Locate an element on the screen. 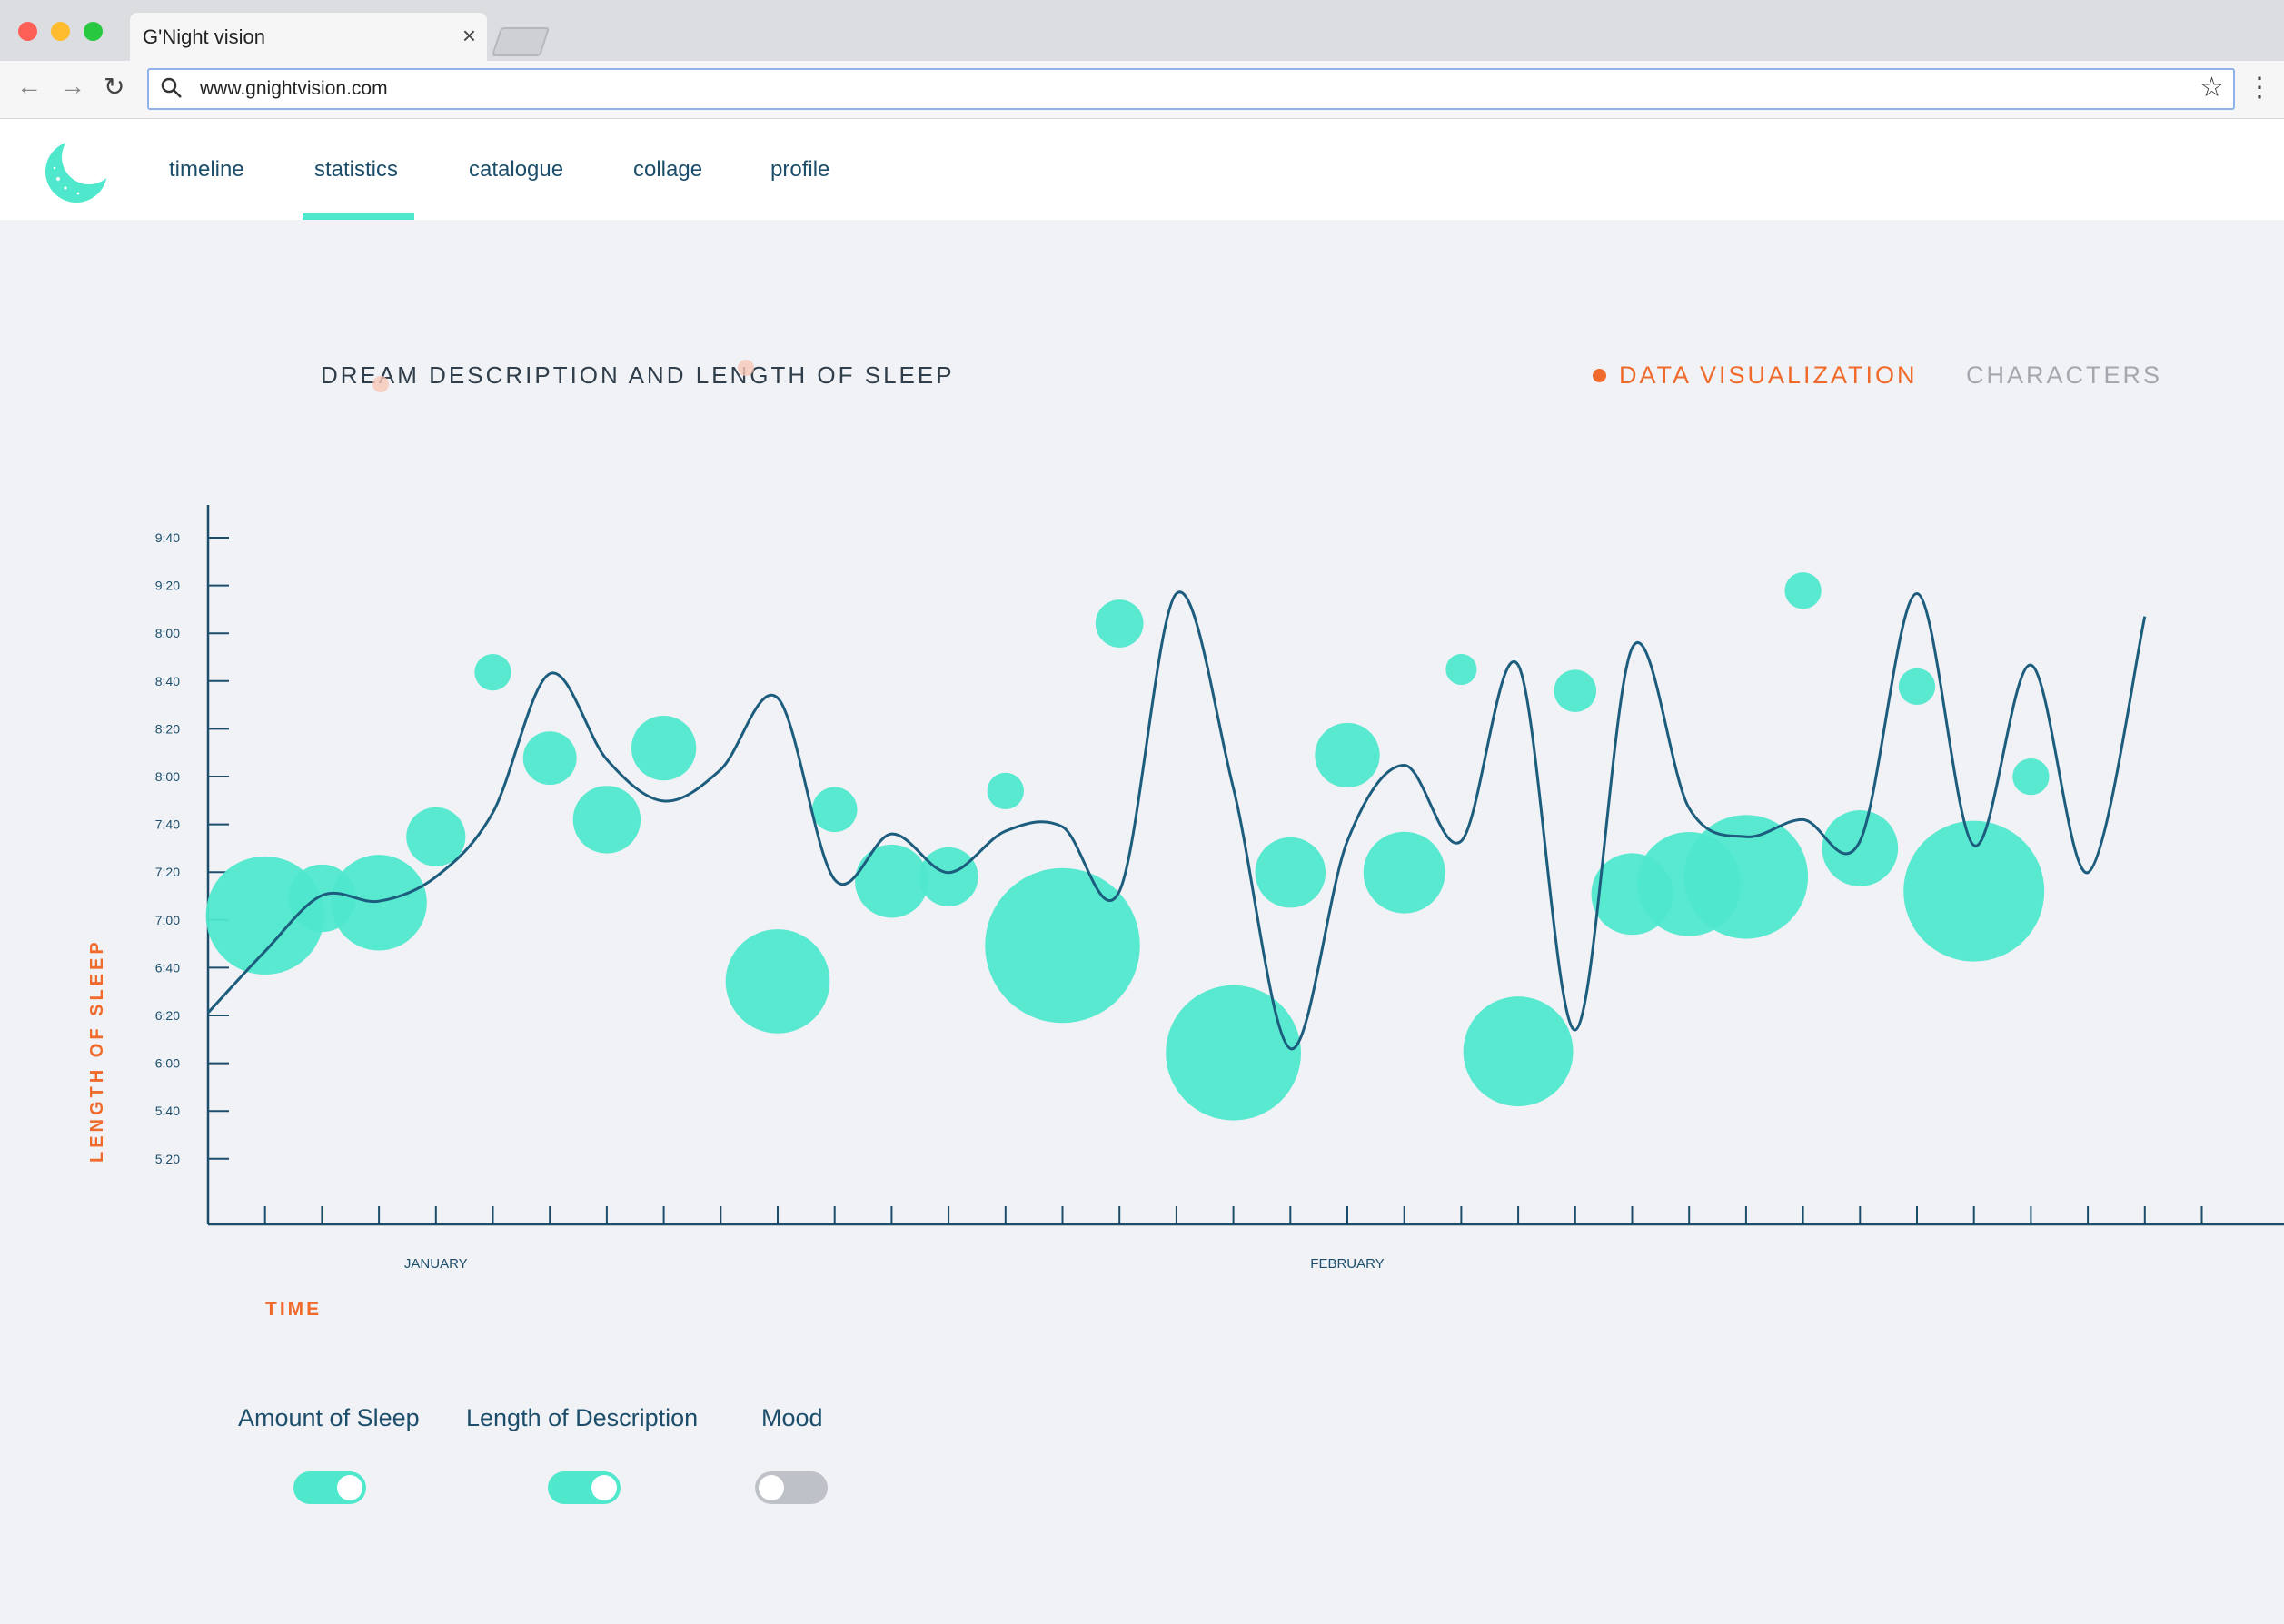  length-of-description-label: Length of Description is located at coordinates (583, 1417).